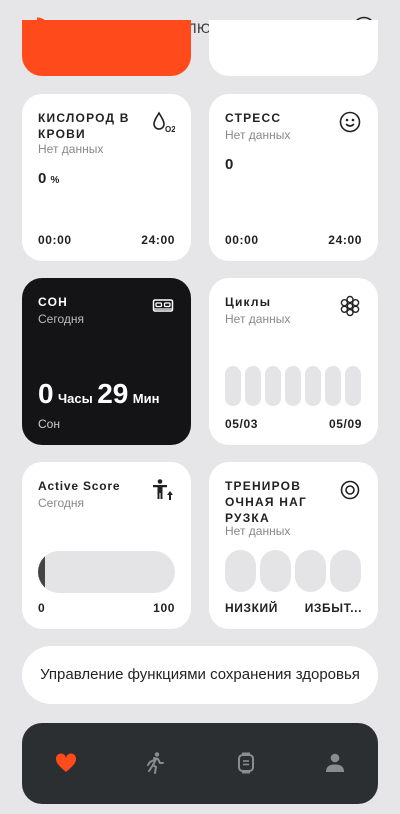 The width and height of the screenshot is (400, 814). I want to click on card-title: Циклы, so click(248, 302).